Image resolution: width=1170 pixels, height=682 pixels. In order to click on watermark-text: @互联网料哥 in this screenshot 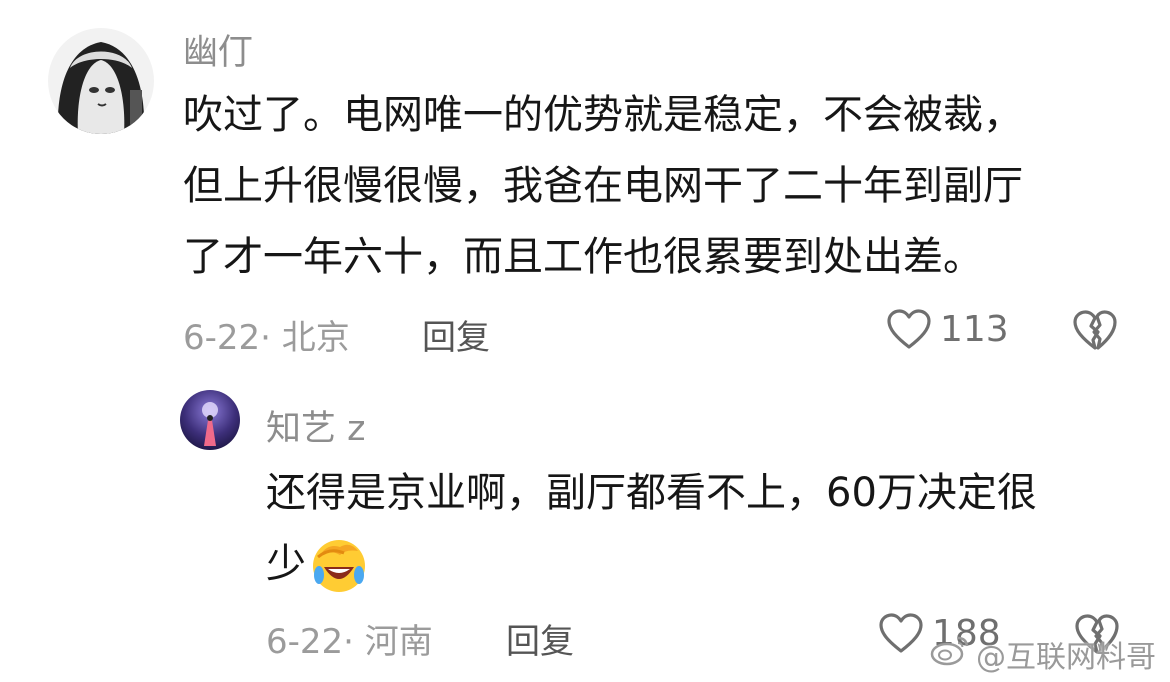, I will do `click(1066, 657)`.